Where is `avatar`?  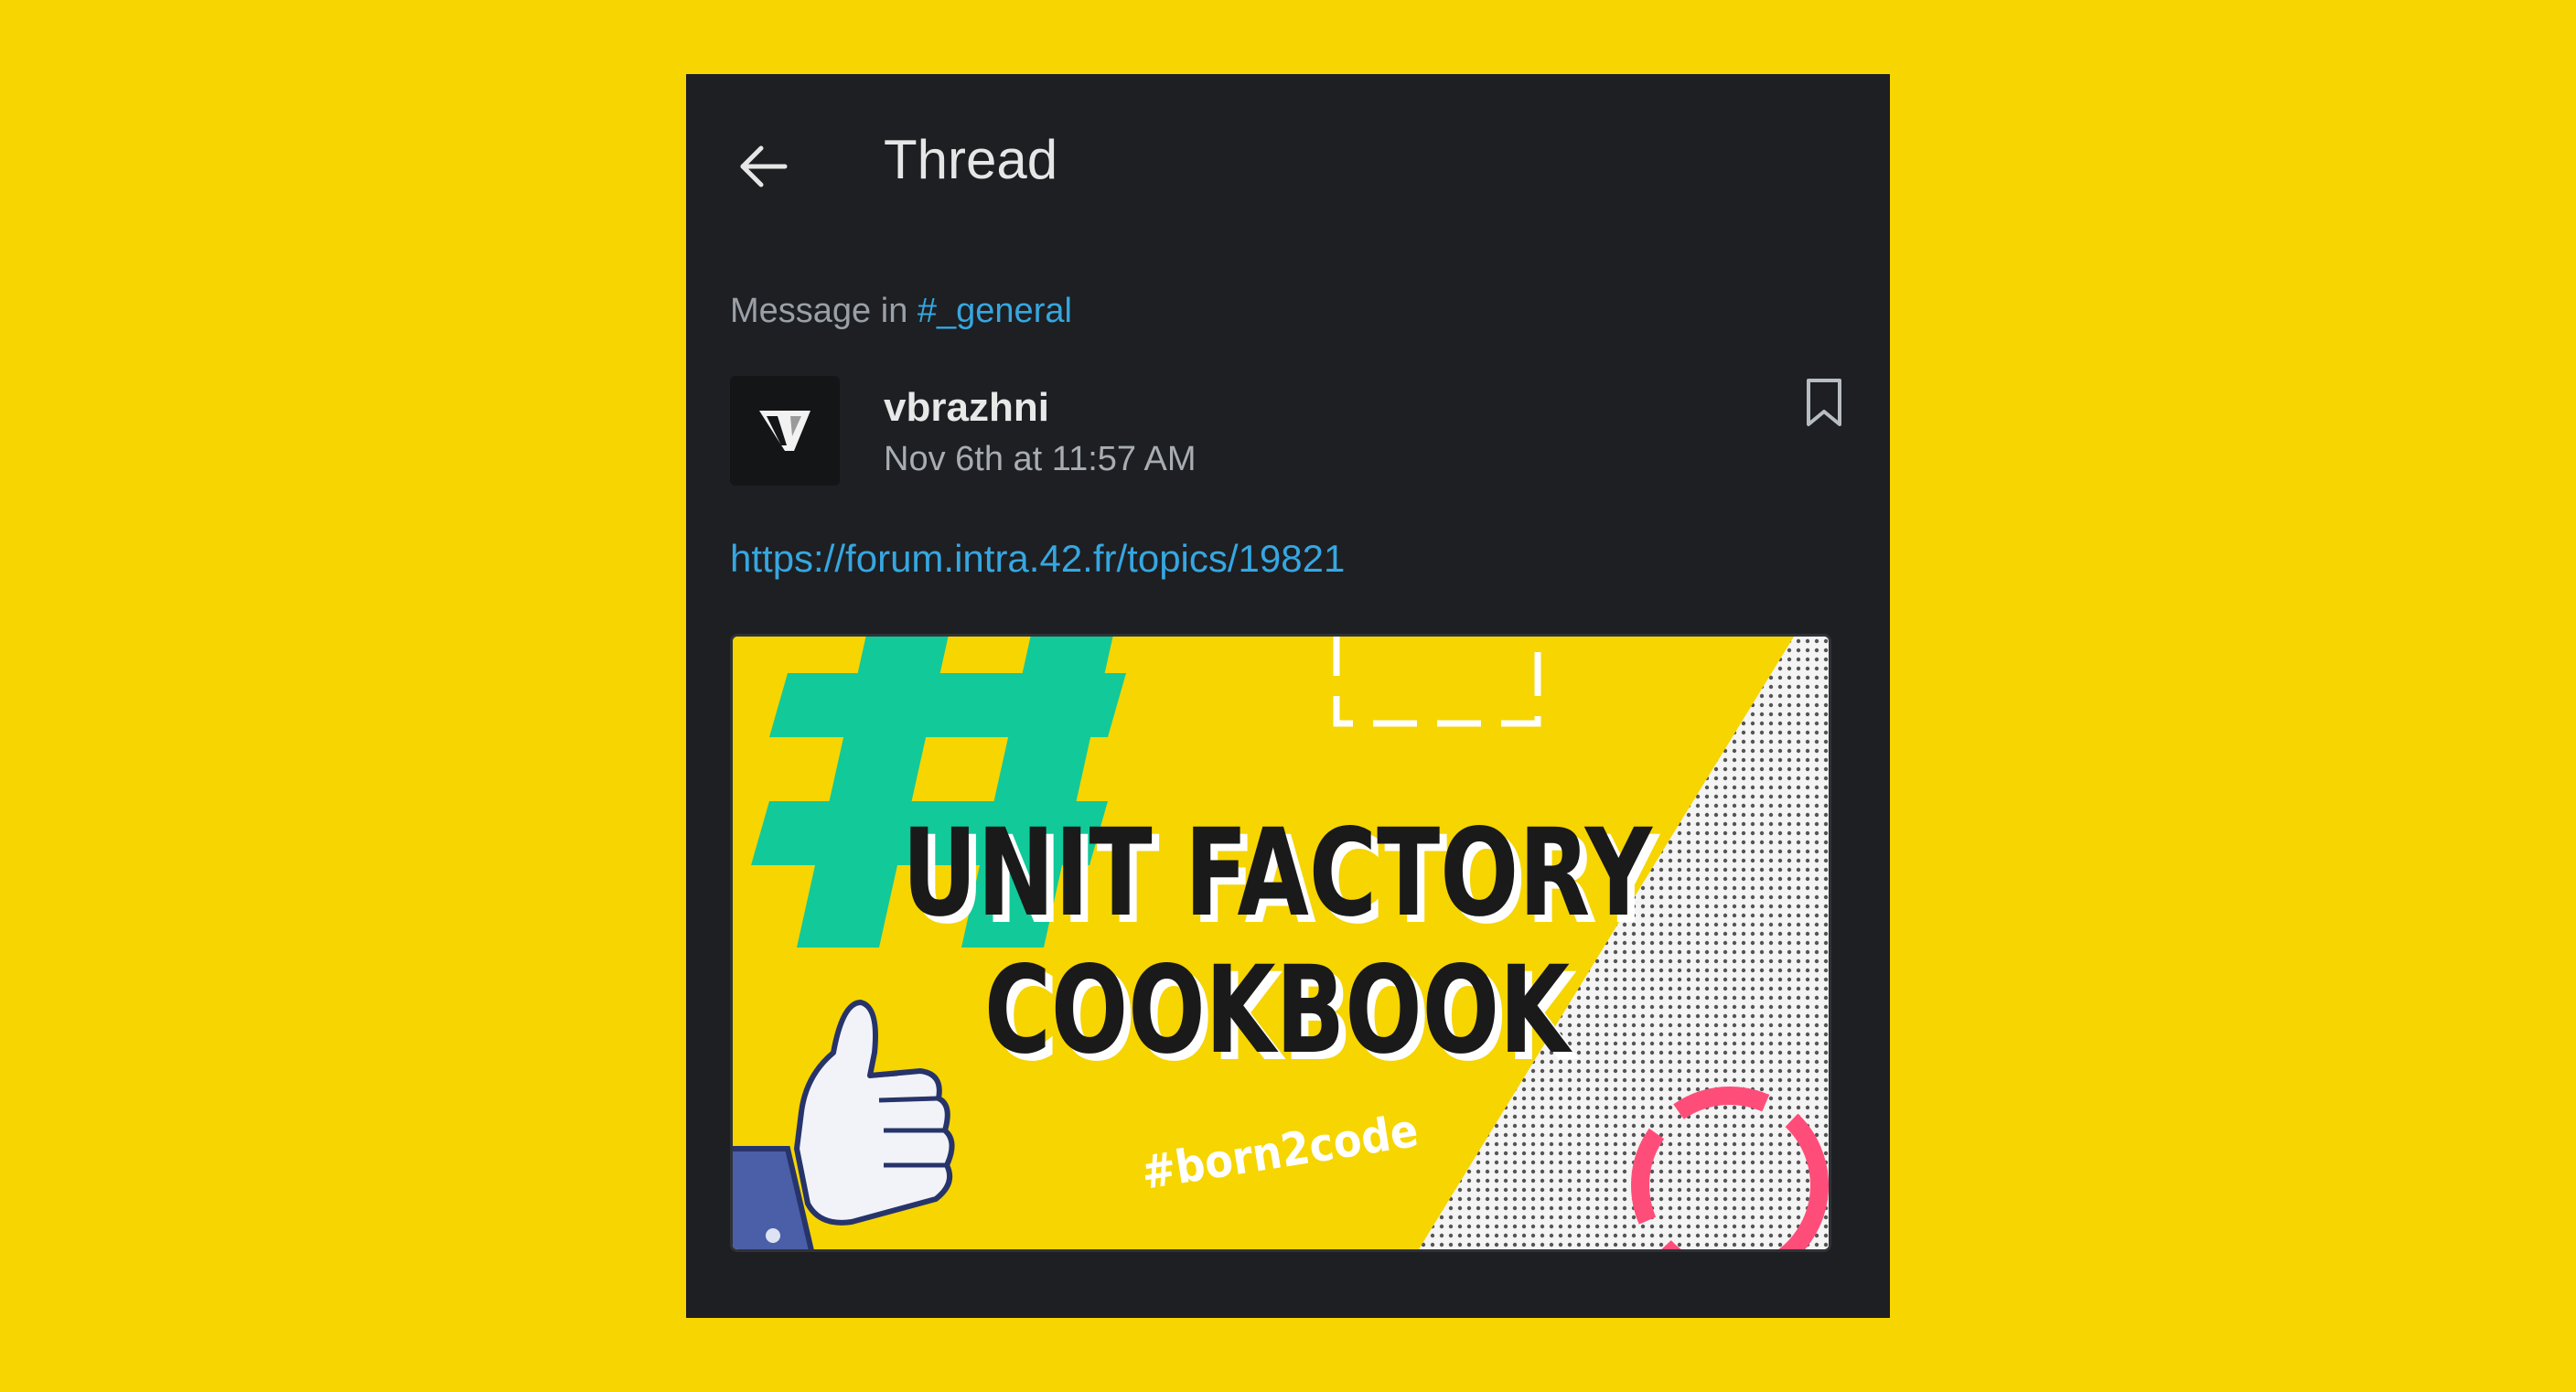
avatar is located at coordinates (785, 431).